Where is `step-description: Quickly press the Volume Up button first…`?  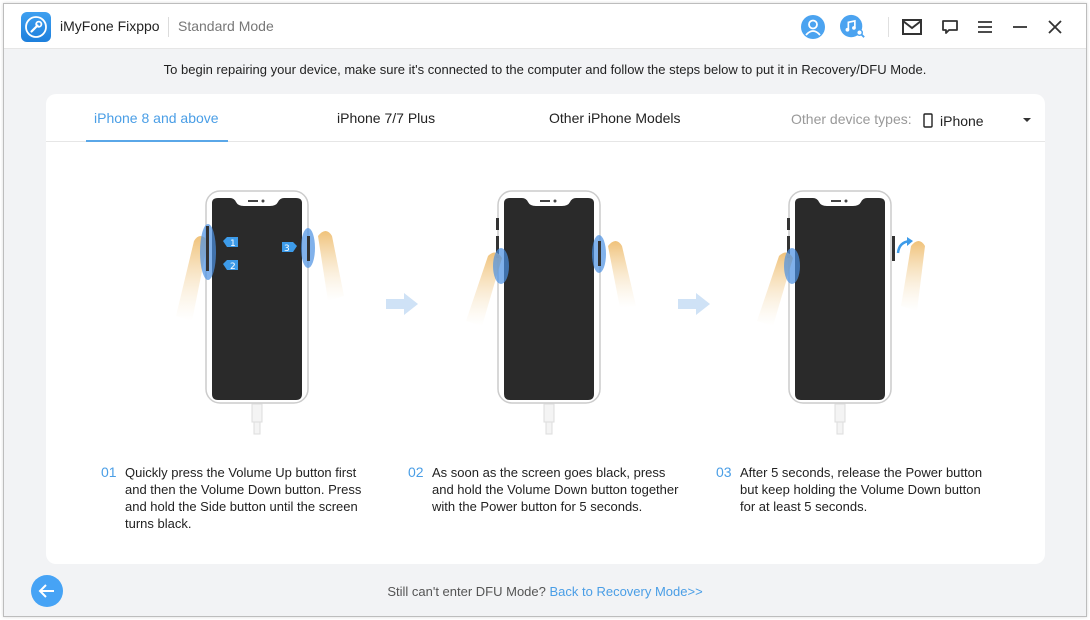 step-description: Quickly press the Volume Up button first… is located at coordinates (243, 498).